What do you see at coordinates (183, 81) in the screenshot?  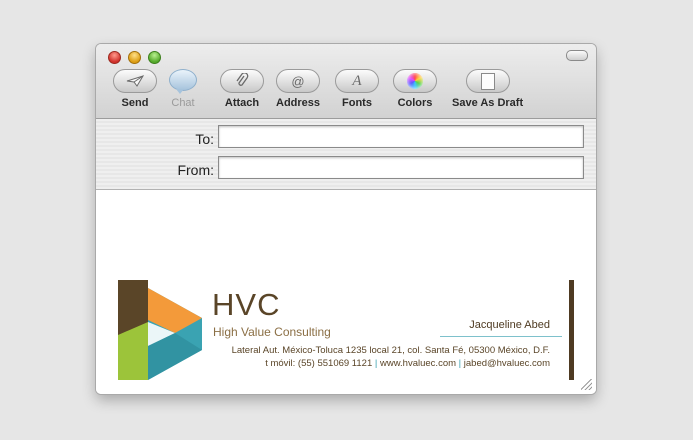 I see `chat-icon` at bounding box center [183, 81].